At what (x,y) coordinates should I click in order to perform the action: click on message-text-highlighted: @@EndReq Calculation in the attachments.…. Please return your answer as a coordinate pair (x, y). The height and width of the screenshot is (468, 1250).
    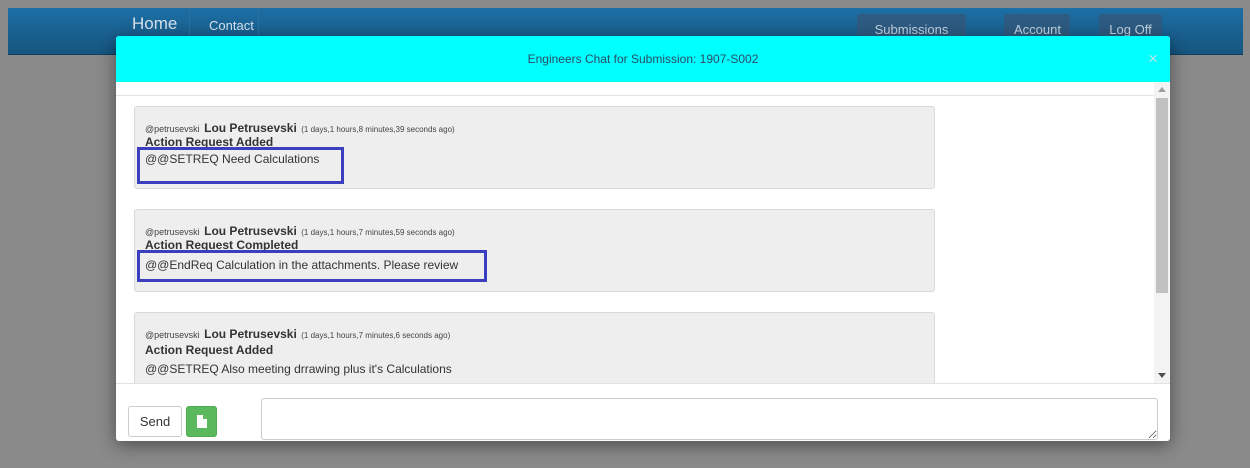
    Looking at the image, I should click on (302, 265).